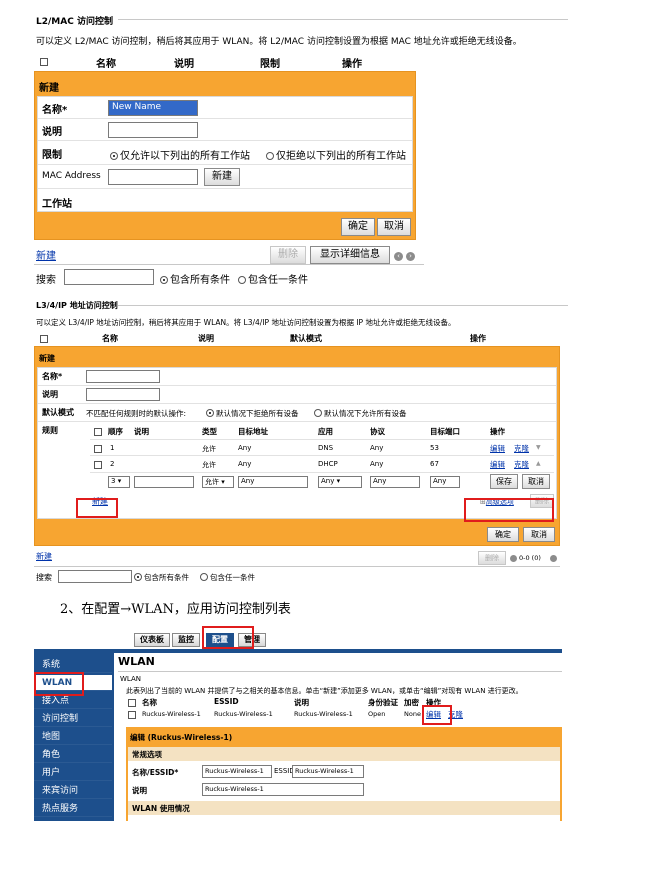 Image resolution: width=645 pixels, height=874 pixels. I want to click on l2-restrict-allow-radio, so click(114, 156).